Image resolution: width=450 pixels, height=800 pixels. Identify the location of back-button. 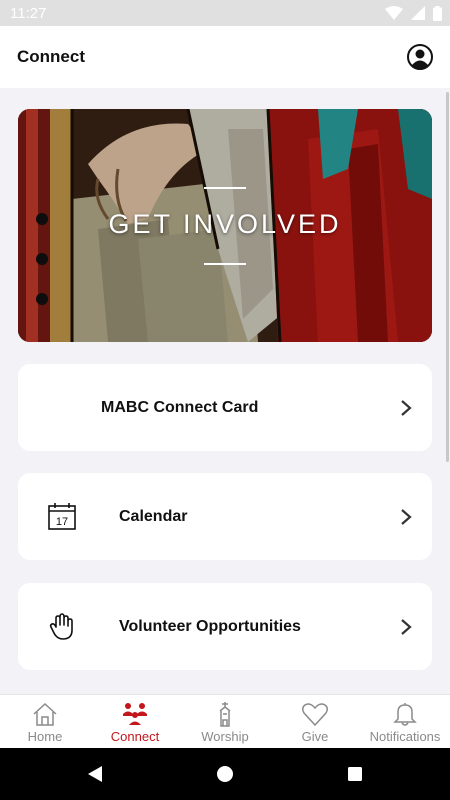
(95, 774).